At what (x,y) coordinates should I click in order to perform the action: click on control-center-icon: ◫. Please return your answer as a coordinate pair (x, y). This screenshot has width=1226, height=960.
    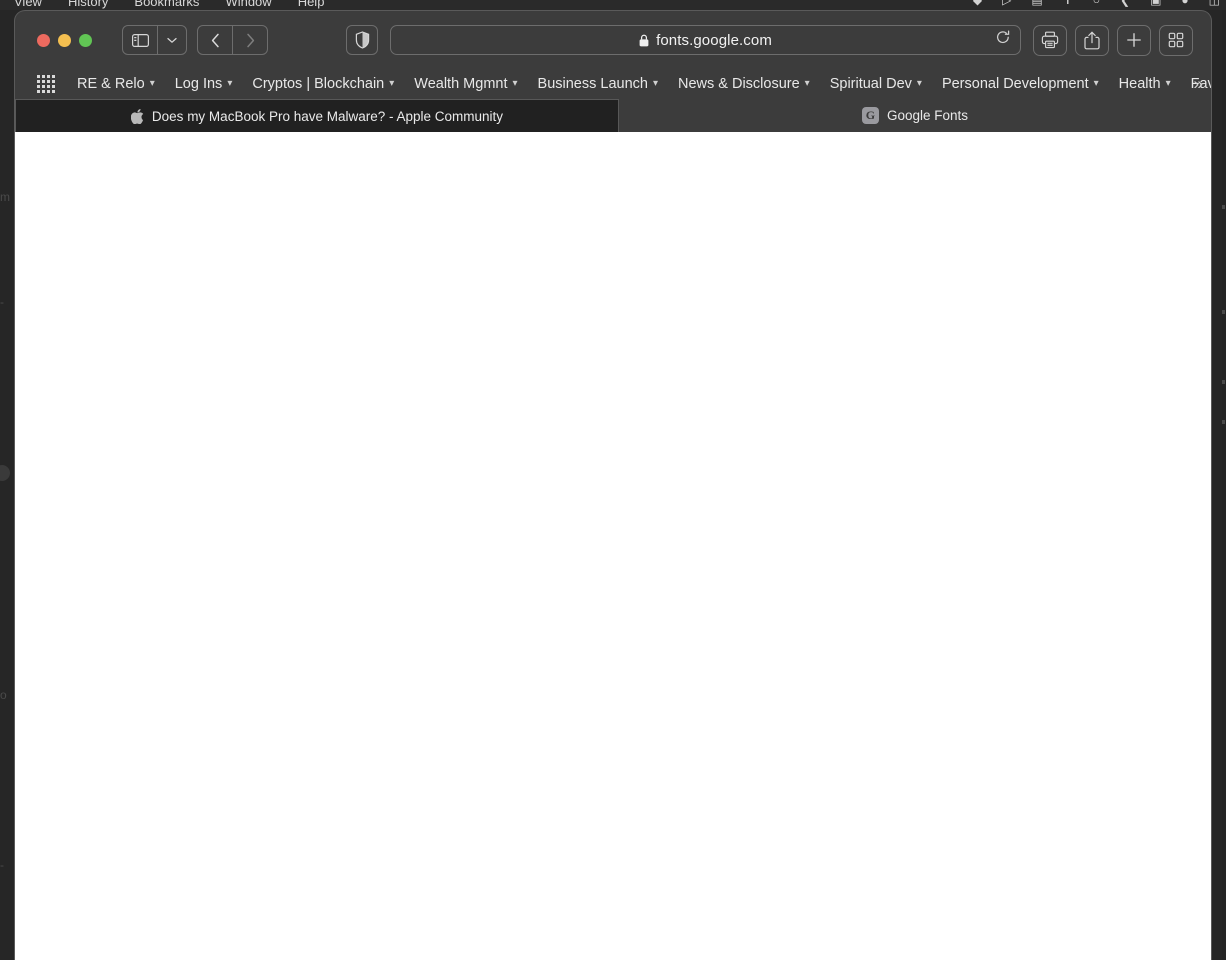
    Looking at the image, I should click on (1214, 3).